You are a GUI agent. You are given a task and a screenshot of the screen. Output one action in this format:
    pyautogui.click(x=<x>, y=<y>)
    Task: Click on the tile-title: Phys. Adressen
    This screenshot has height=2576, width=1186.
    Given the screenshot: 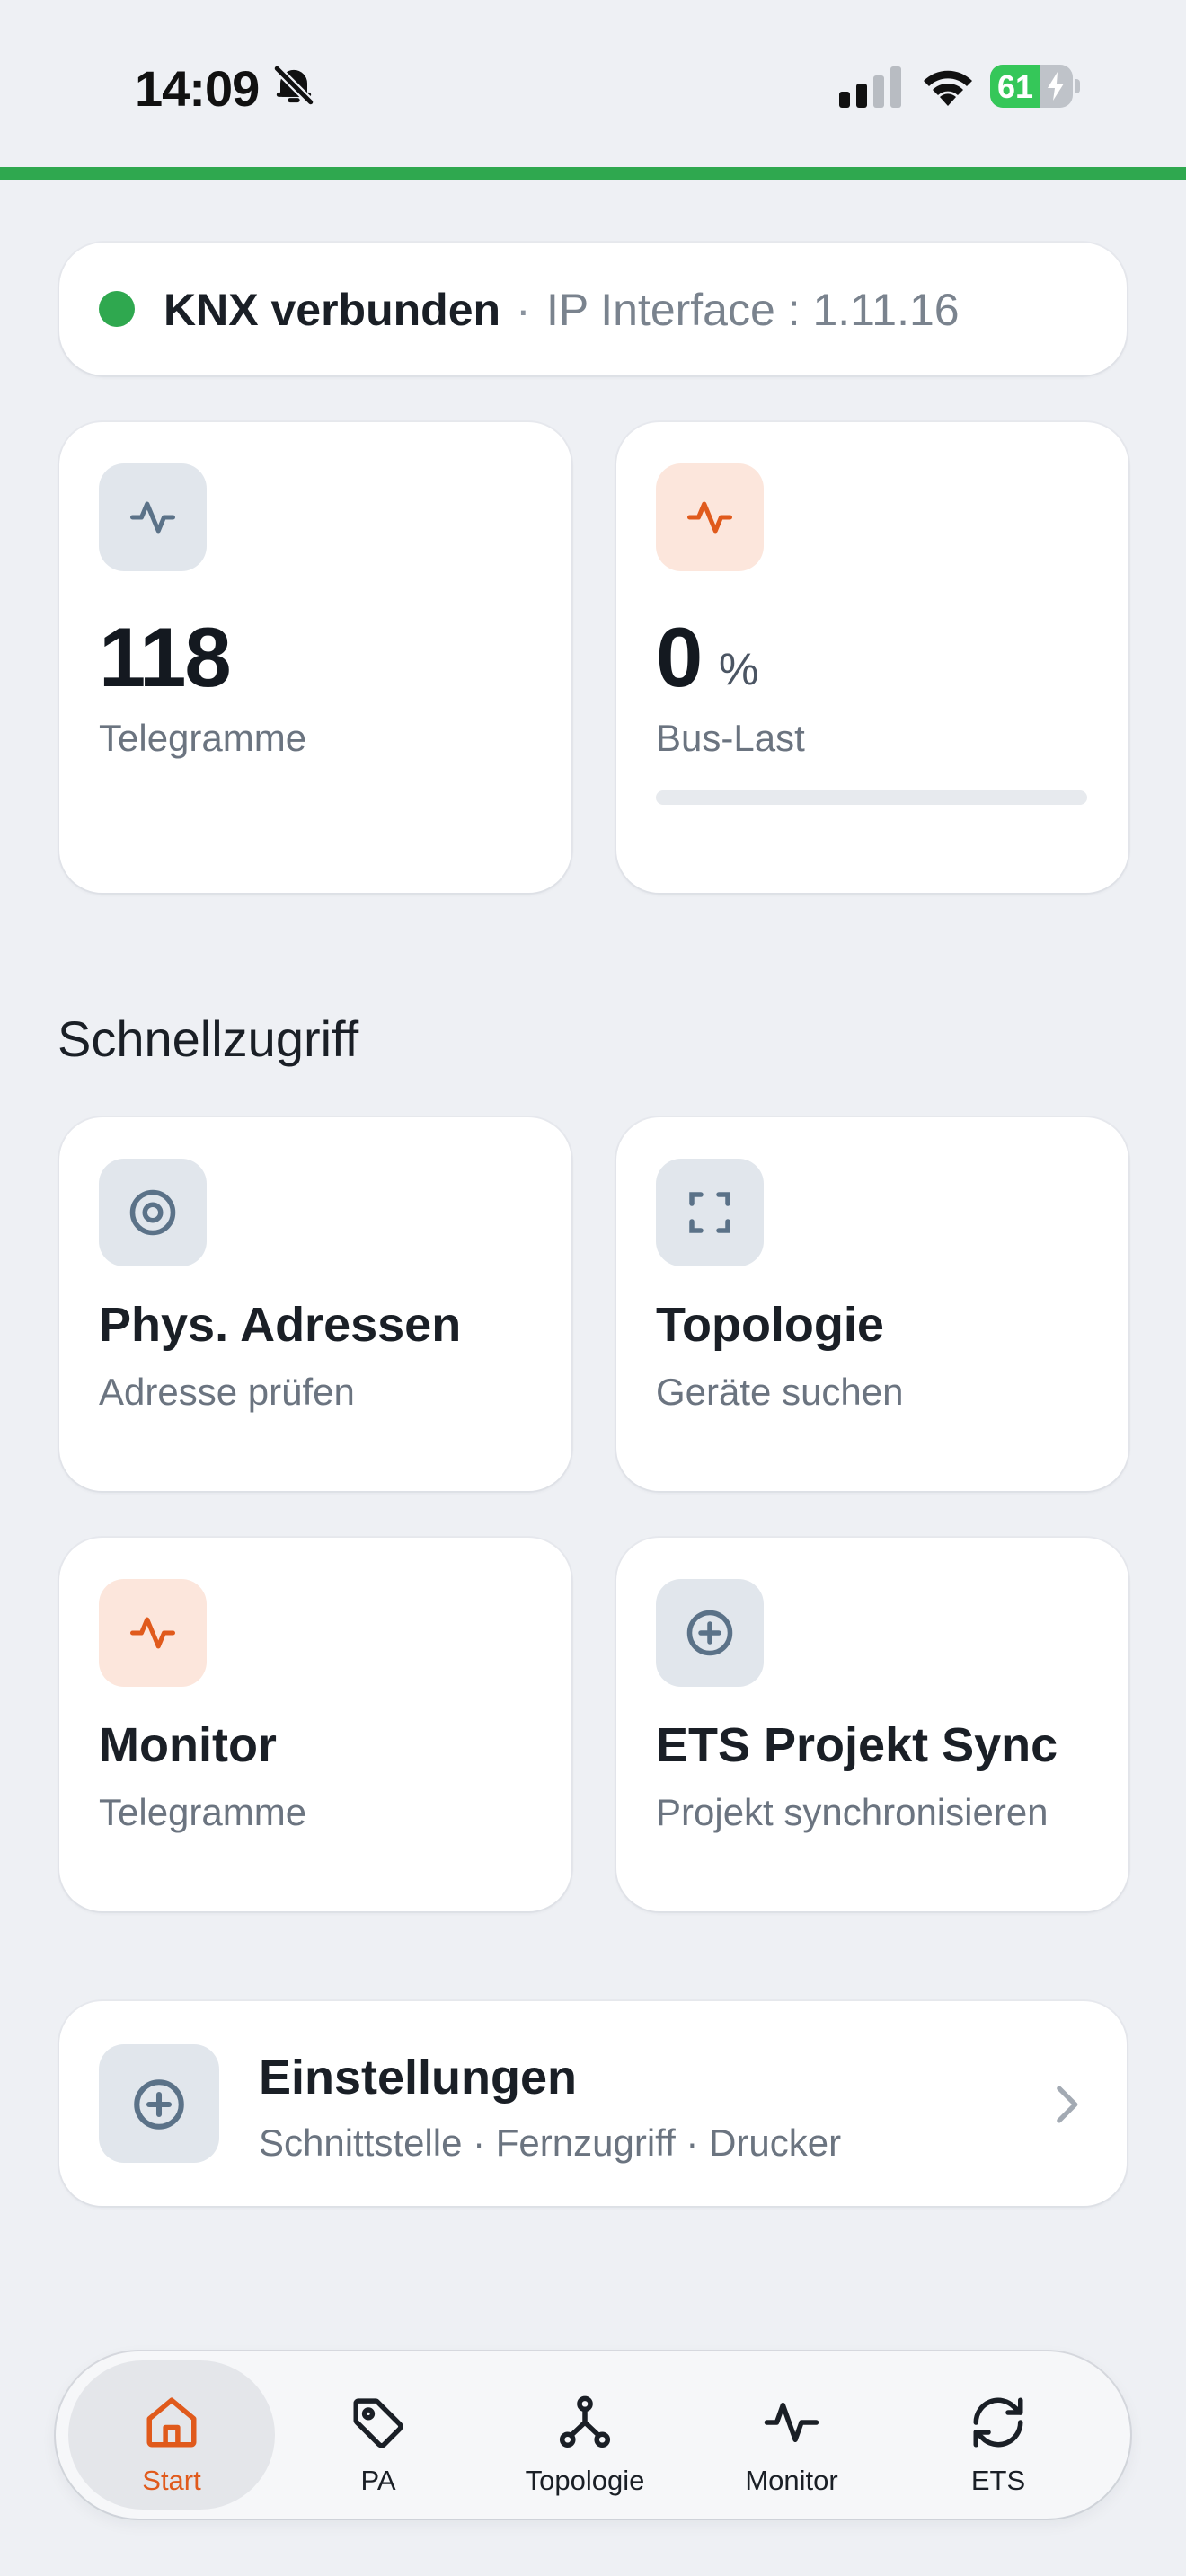 What is the action you would take?
    pyautogui.click(x=280, y=1325)
    